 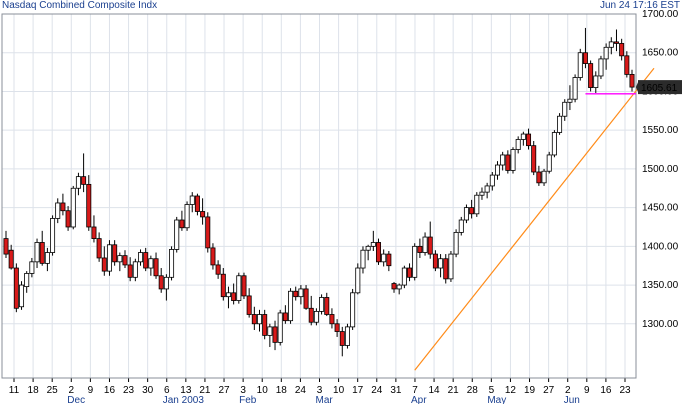 What do you see at coordinates (660, 14) in the screenshot?
I see `y-tick-label: 1700.00` at bounding box center [660, 14].